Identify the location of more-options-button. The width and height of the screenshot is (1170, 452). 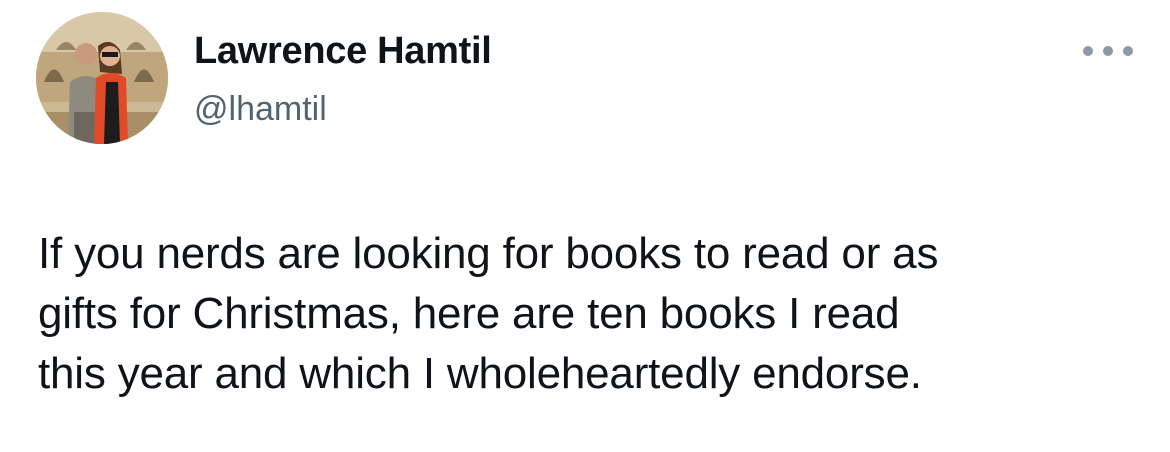
(1108, 51).